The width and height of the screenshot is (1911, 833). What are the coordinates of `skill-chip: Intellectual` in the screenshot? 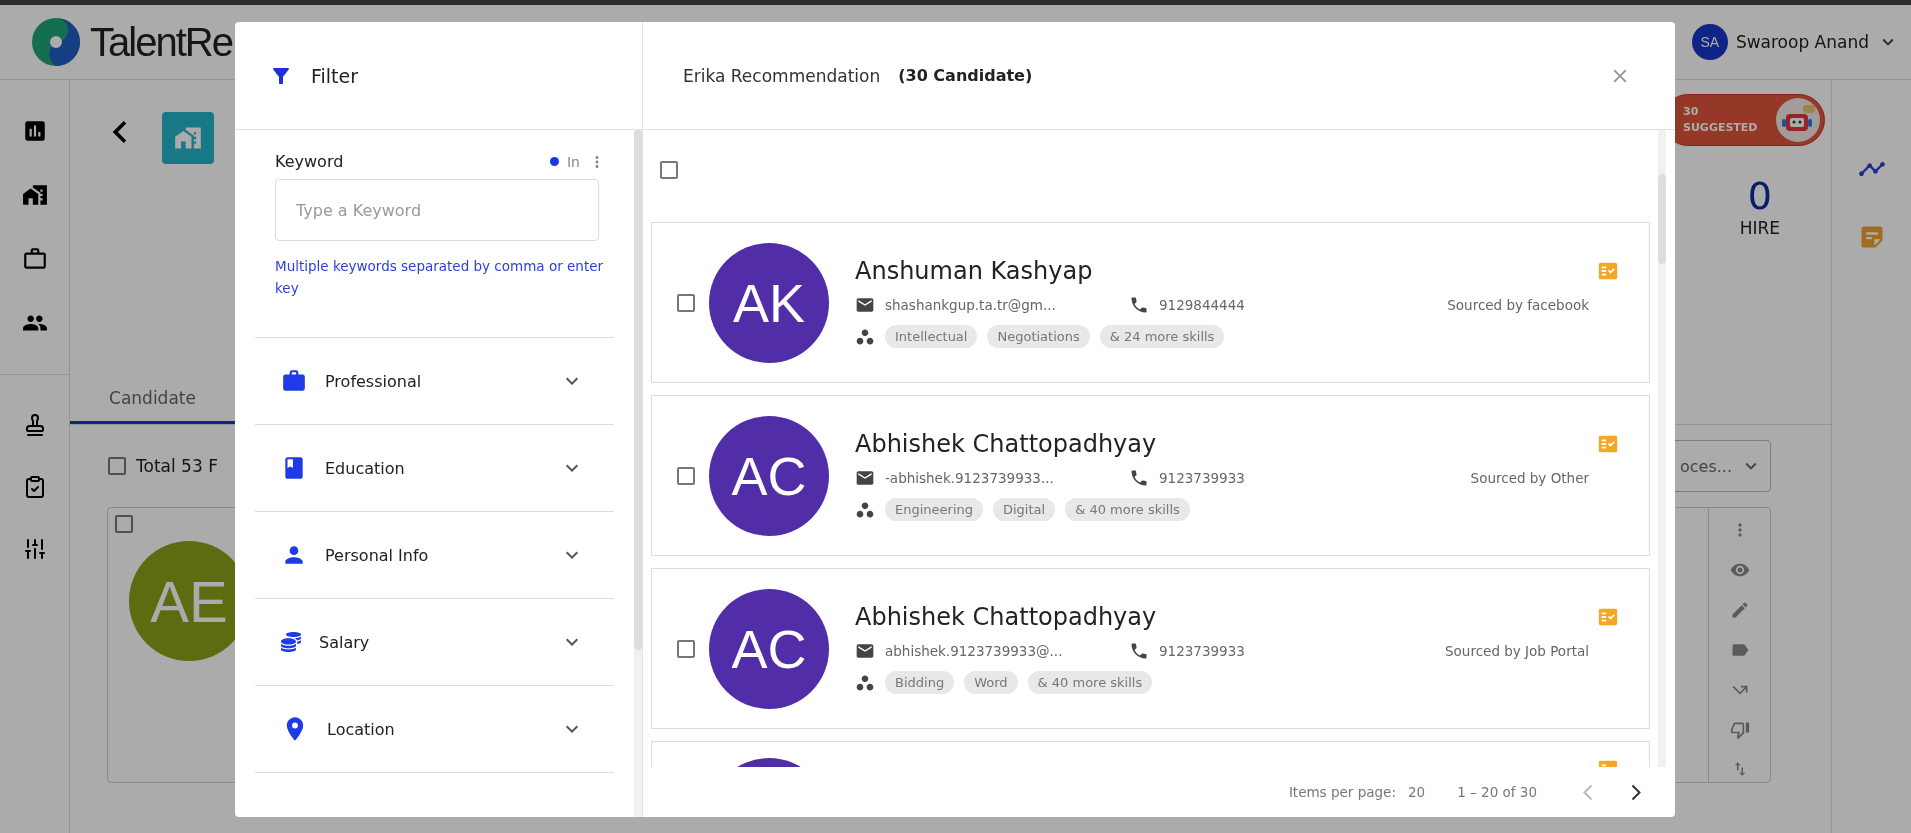 It's located at (931, 336).